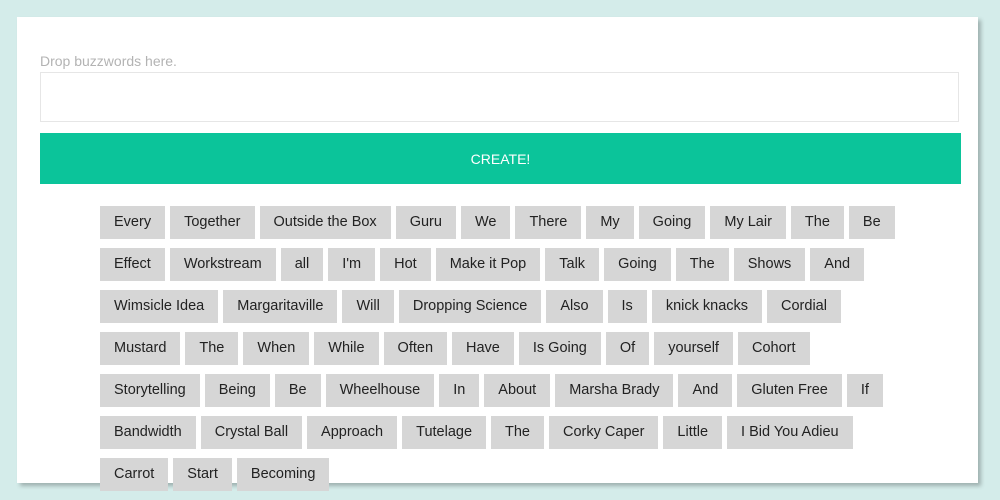 The width and height of the screenshot is (1000, 500). I want to click on buzzword-chip: Corky Caper, so click(604, 432).